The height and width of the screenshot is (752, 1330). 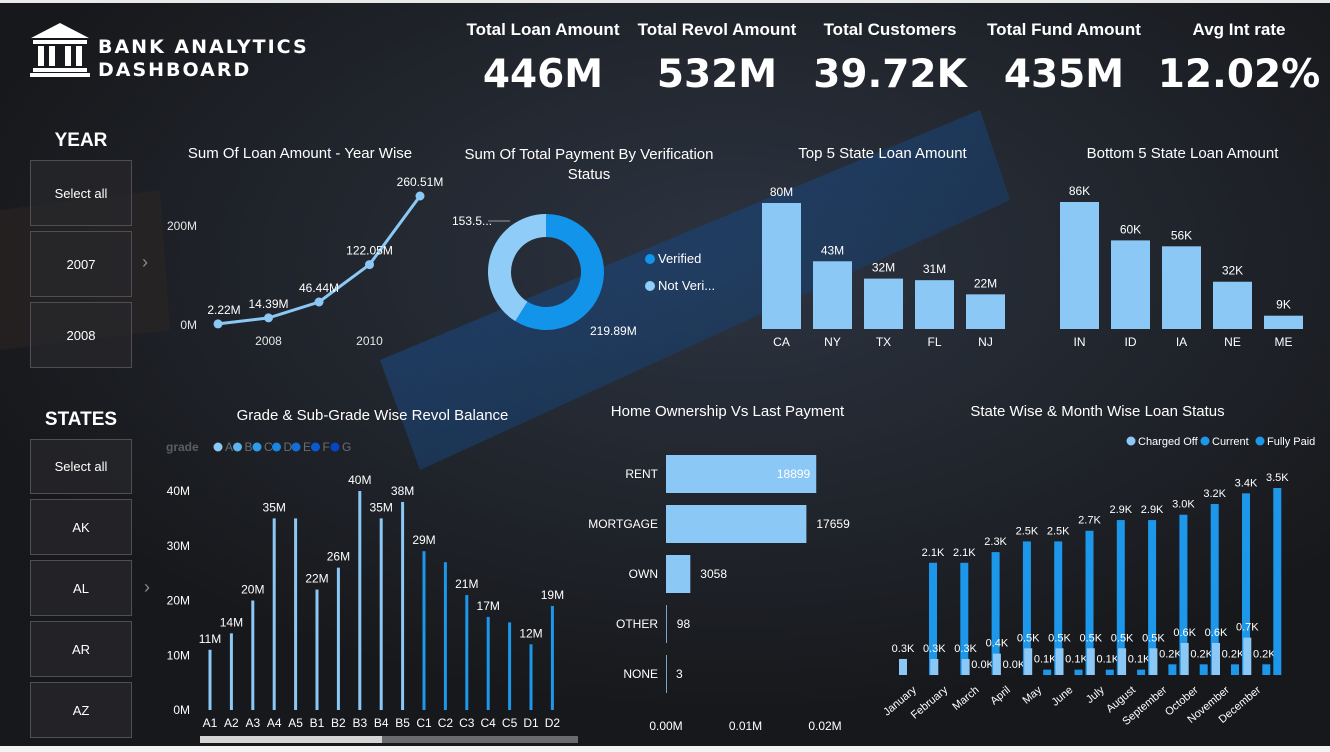 I want to click on category-label: IN, so click(x=1080, y=342).